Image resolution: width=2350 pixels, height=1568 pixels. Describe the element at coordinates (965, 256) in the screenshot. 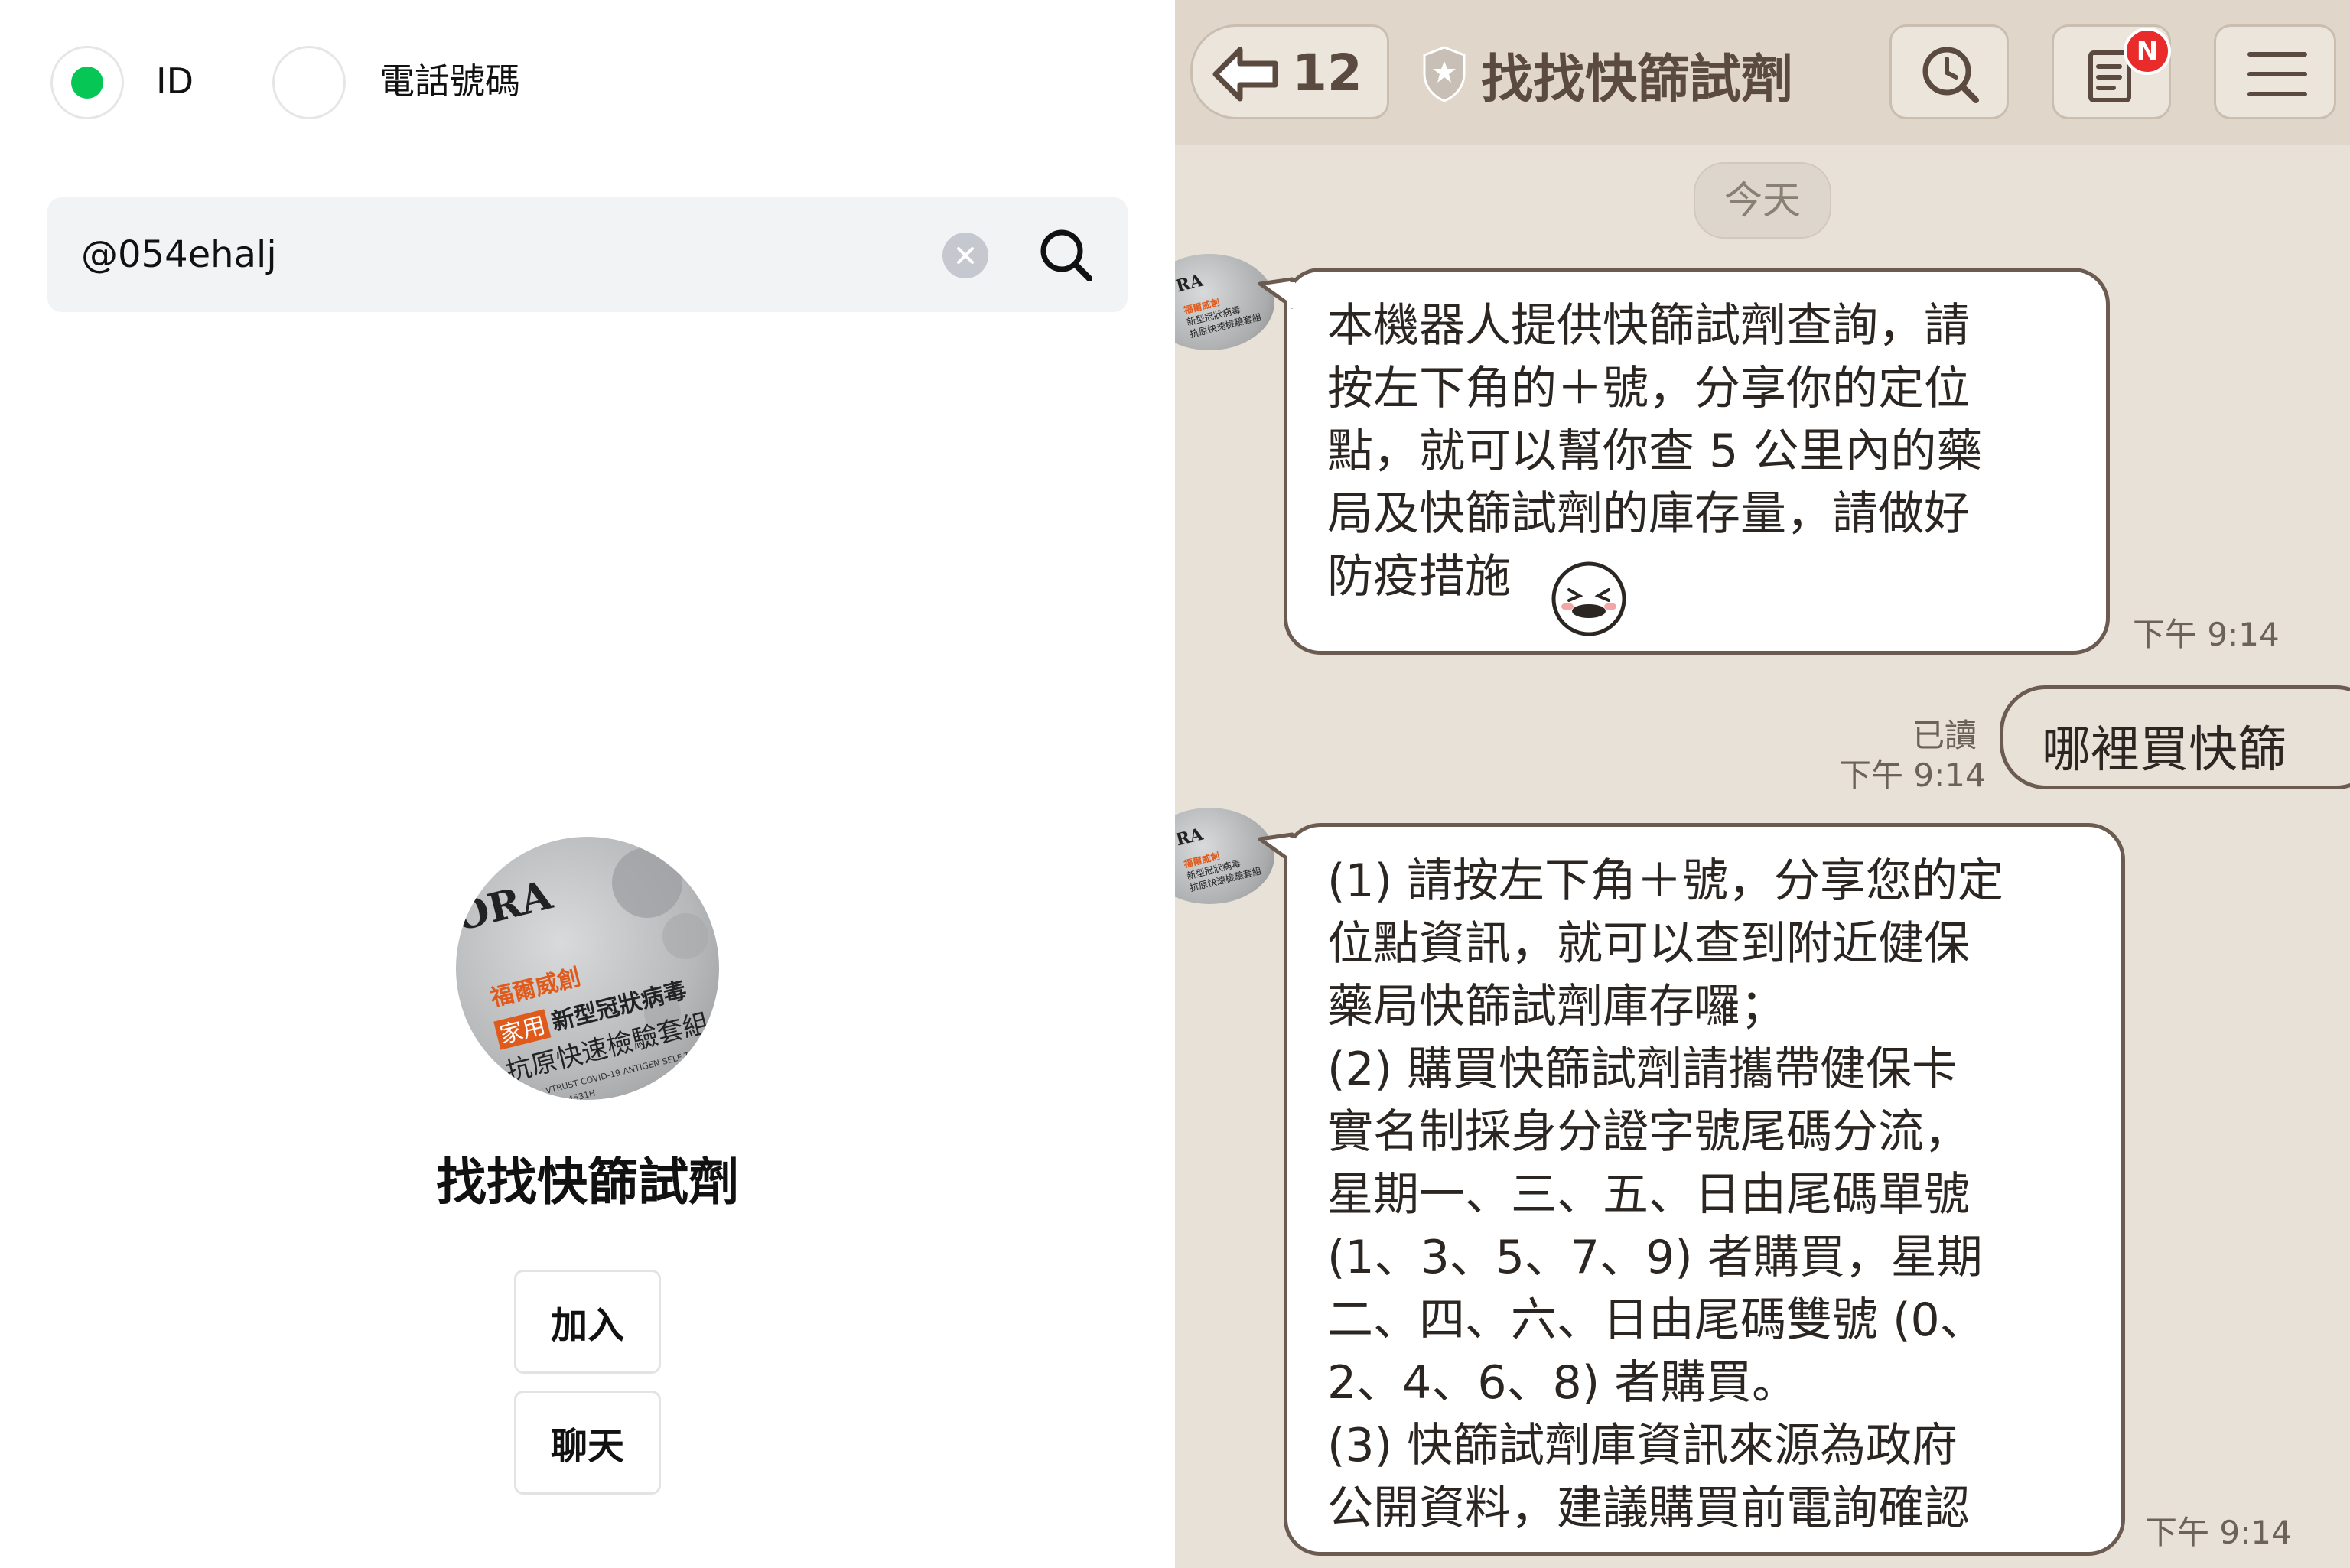

I see `clear-icon` at that location.